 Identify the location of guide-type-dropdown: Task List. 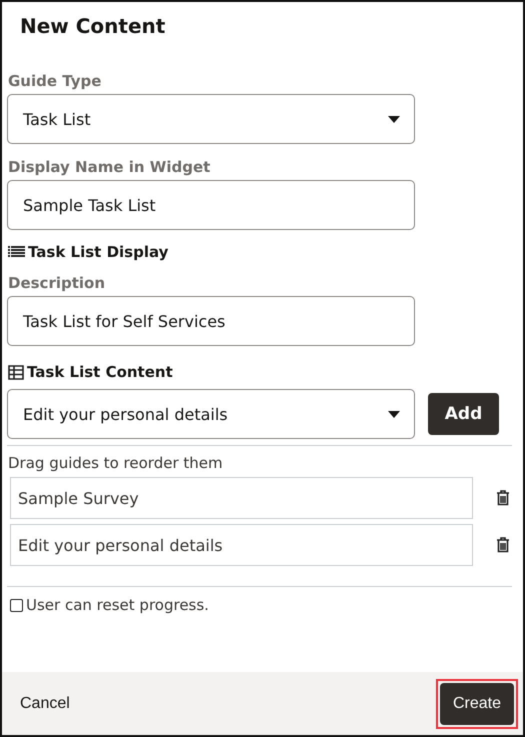
(211, 119).